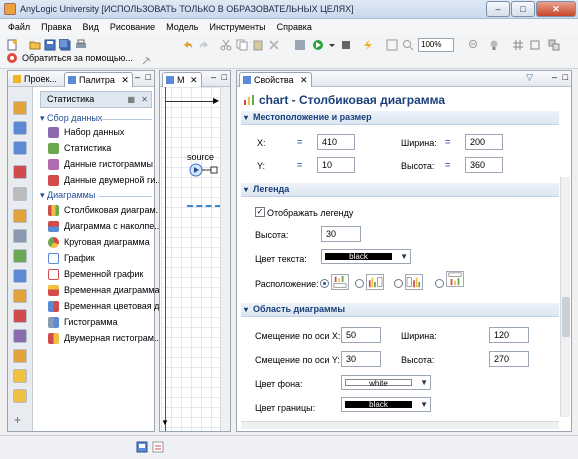 The width and height of the screenshot is (578, 459). Describe the element at coordinates (494, 45) in the screenshot. I see `bulb-icon` at that location.